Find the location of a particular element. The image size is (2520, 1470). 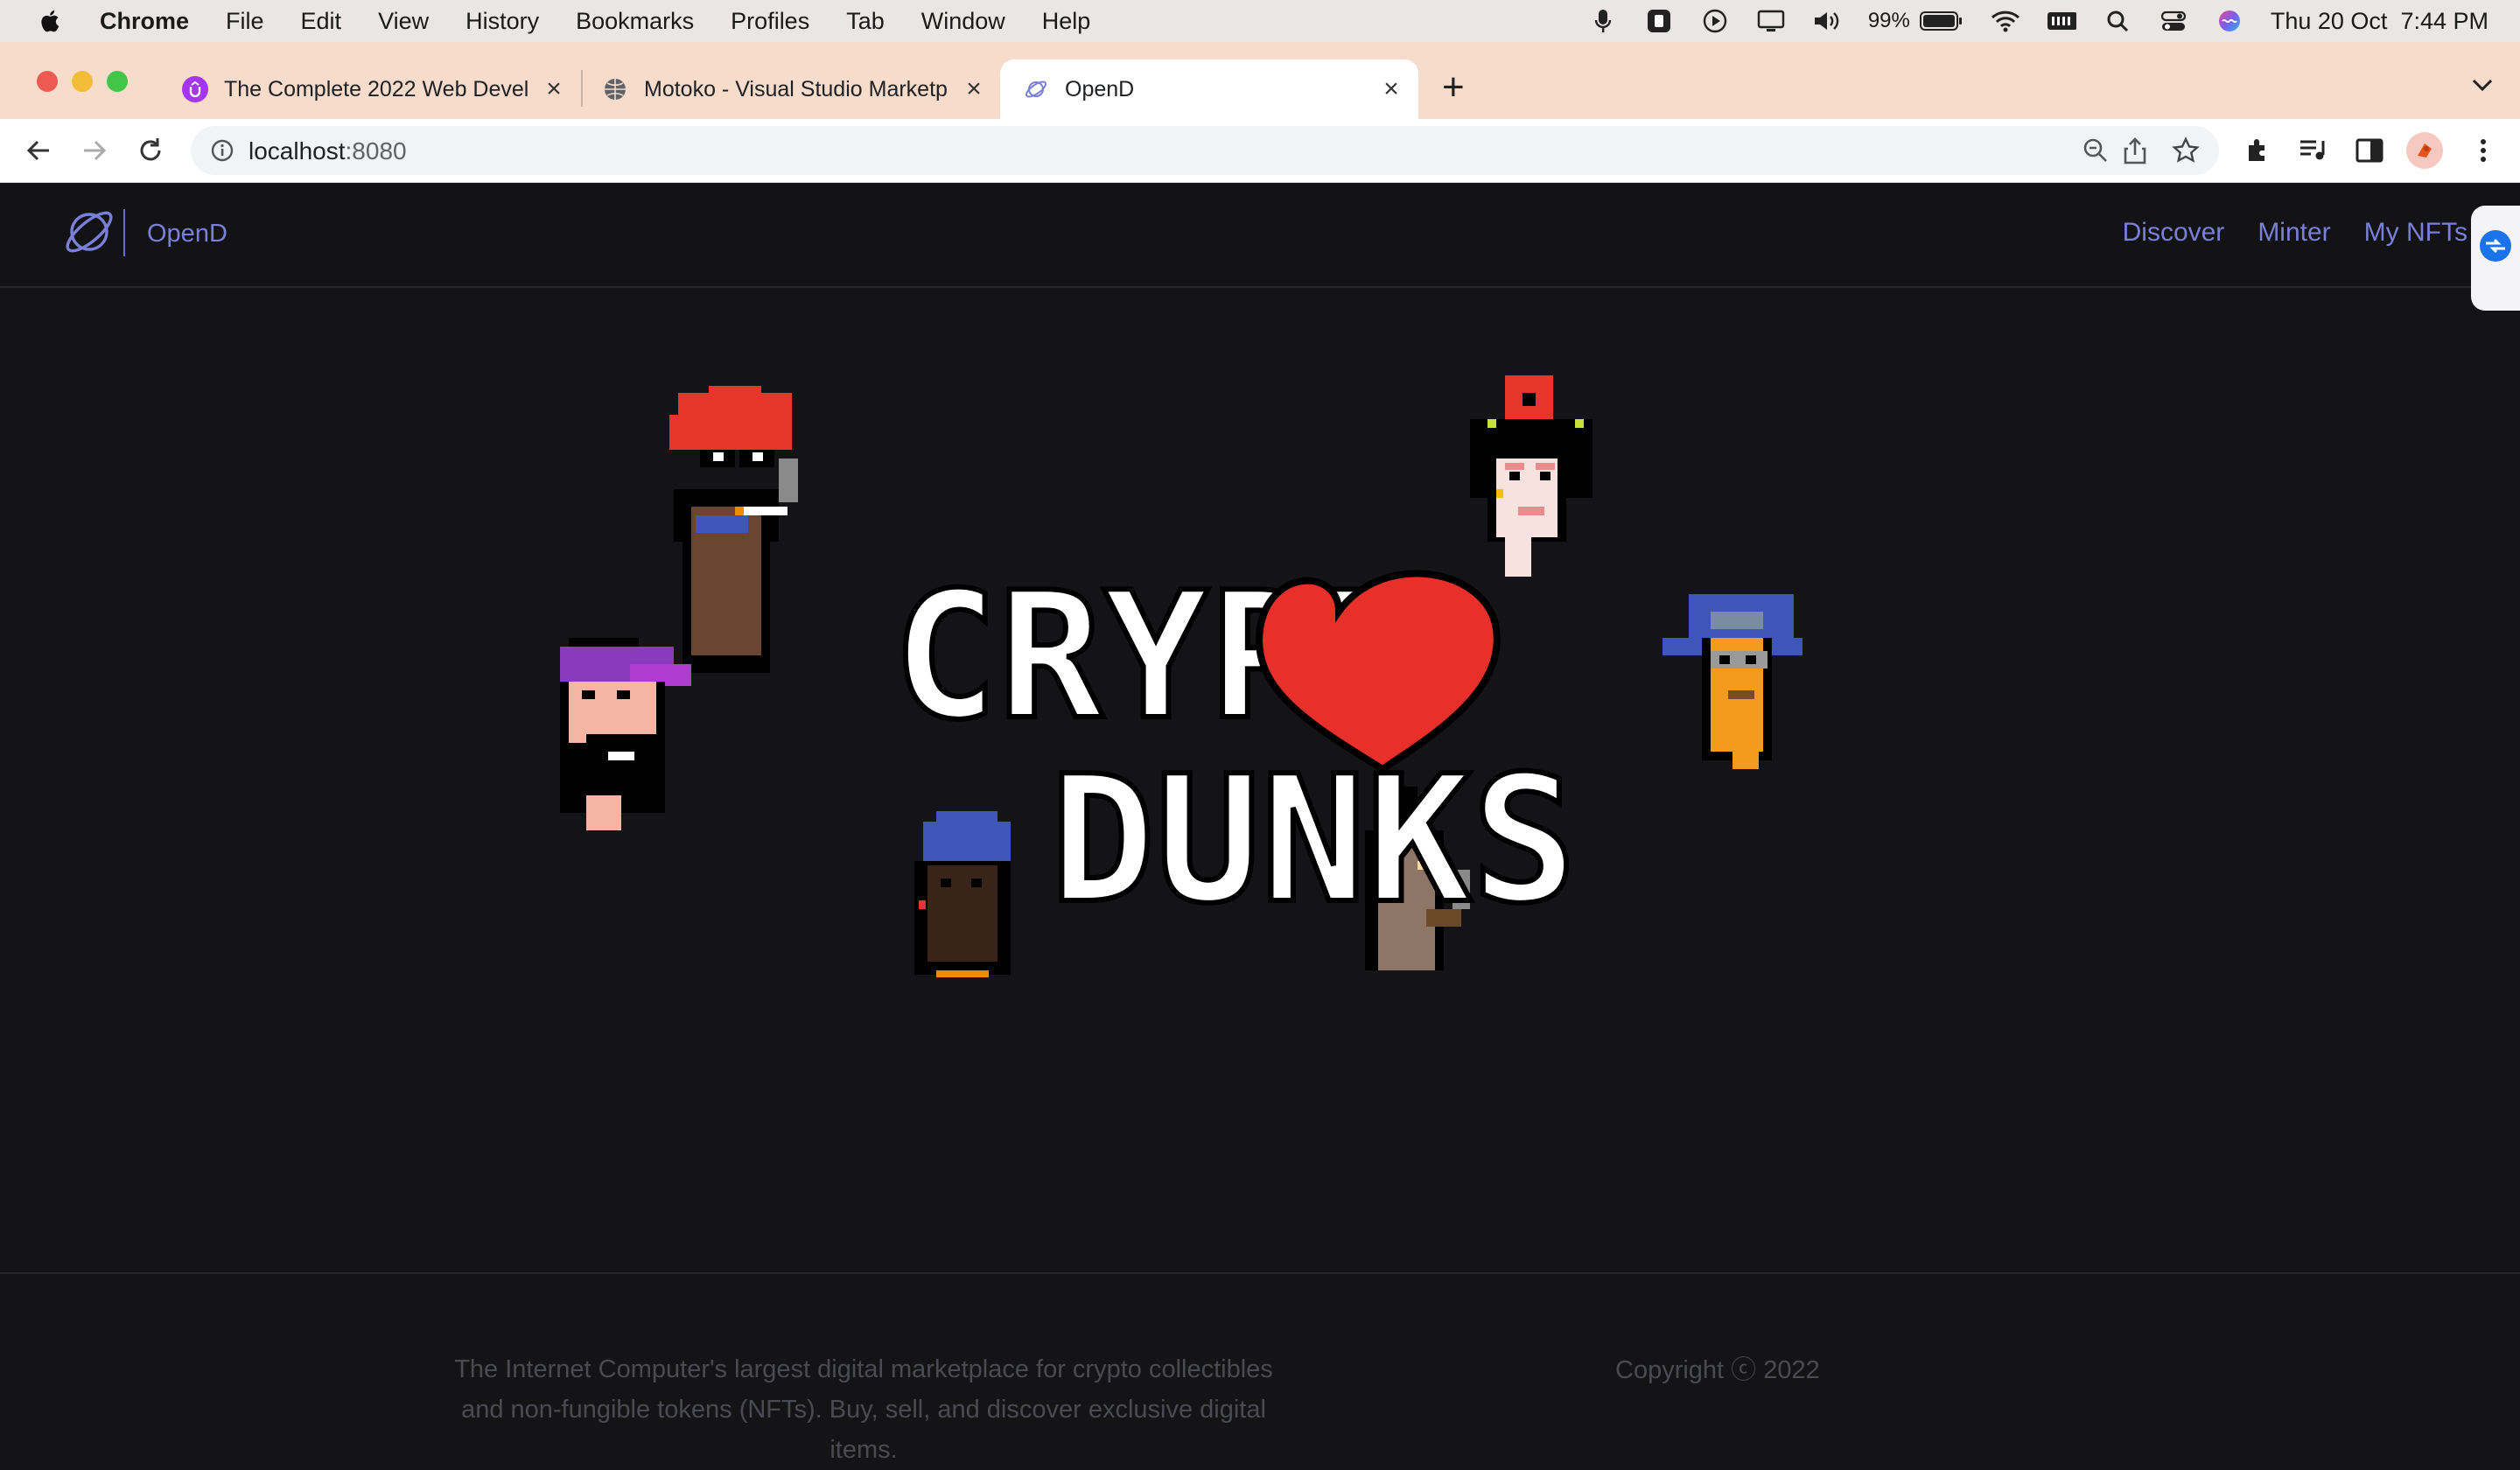

nav-minter: Minter is located at coordinates (2294, 233).